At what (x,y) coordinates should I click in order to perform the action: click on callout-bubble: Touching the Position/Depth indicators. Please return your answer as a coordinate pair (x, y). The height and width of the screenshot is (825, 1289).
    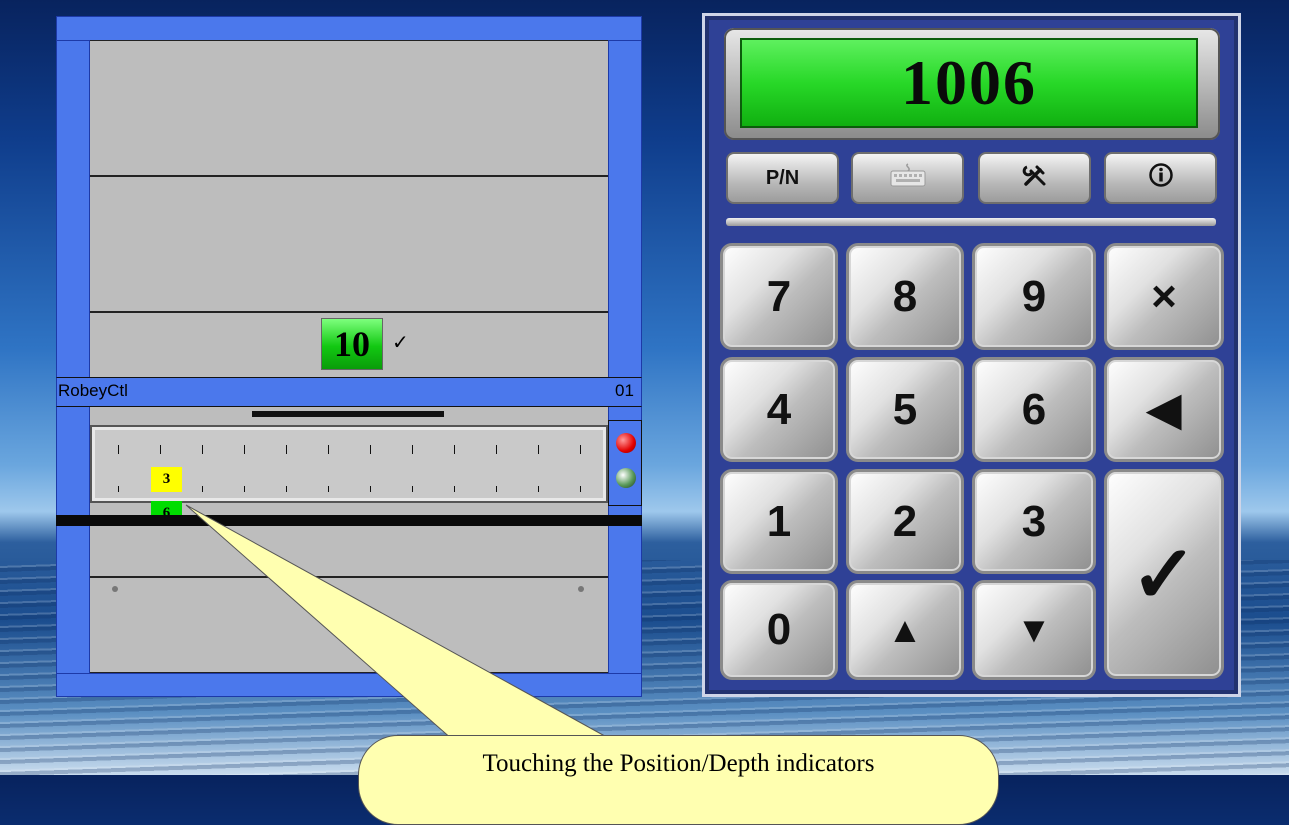
    Looking at the image, I should click on (678, 780).